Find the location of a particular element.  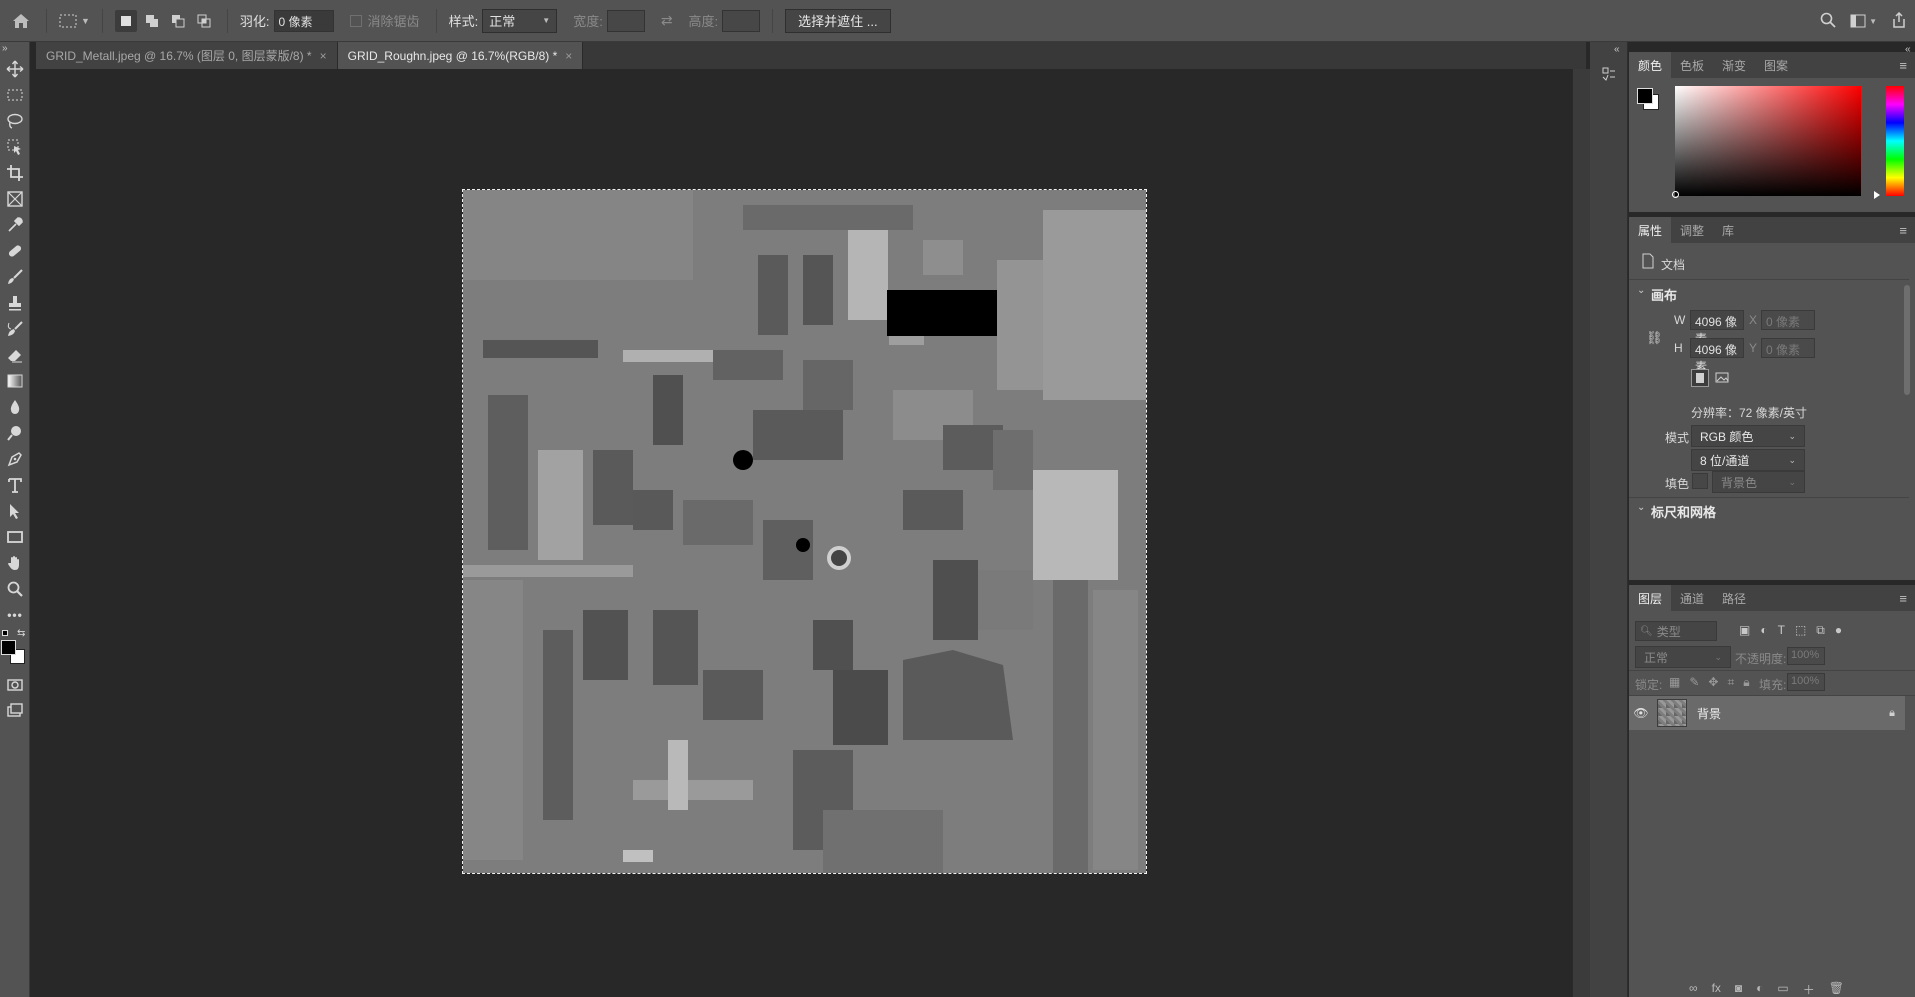

right-dock-collapse-icon: « is located at coordinates (1908, 49).